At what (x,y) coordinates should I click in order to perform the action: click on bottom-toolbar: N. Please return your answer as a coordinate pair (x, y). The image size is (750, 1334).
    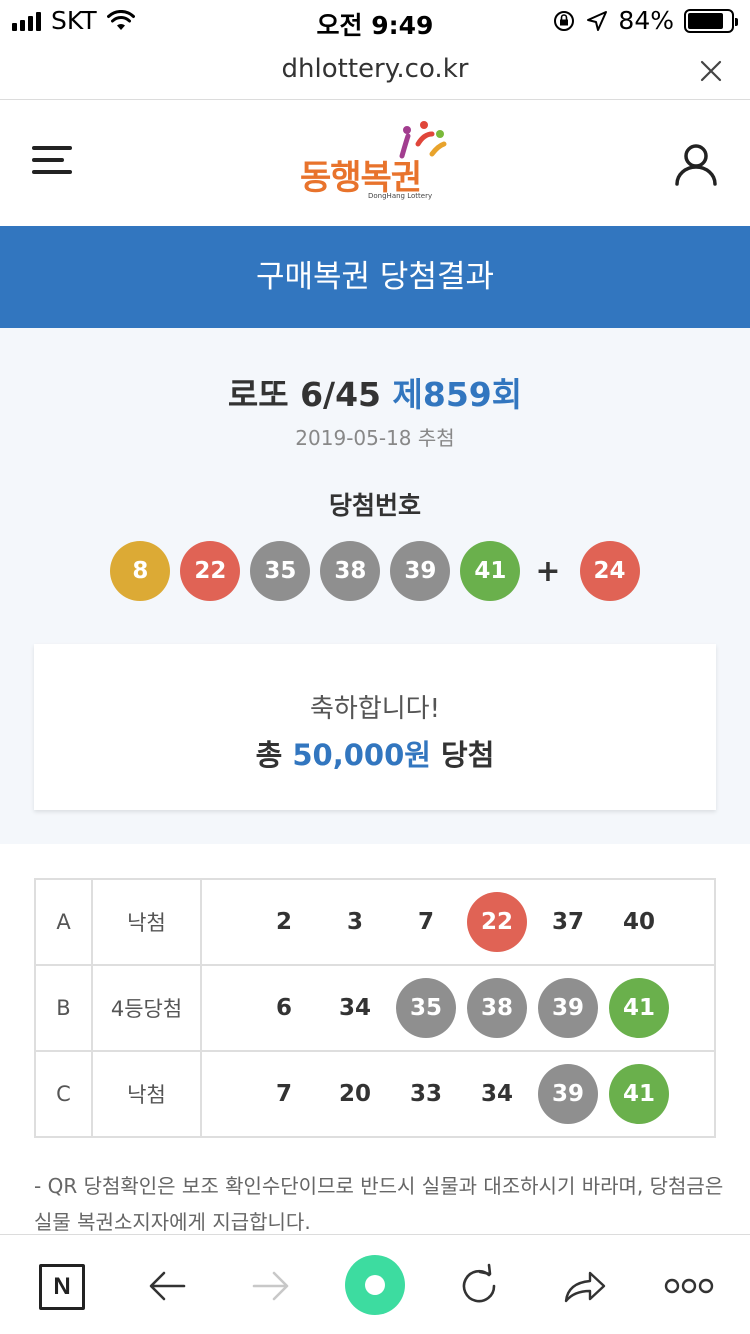
    Looking at the image, I should click on (375, 1284).